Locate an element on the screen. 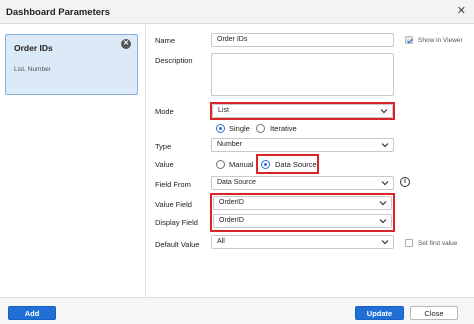  set-first-value-checkbox is located at coordinates (409, 243).